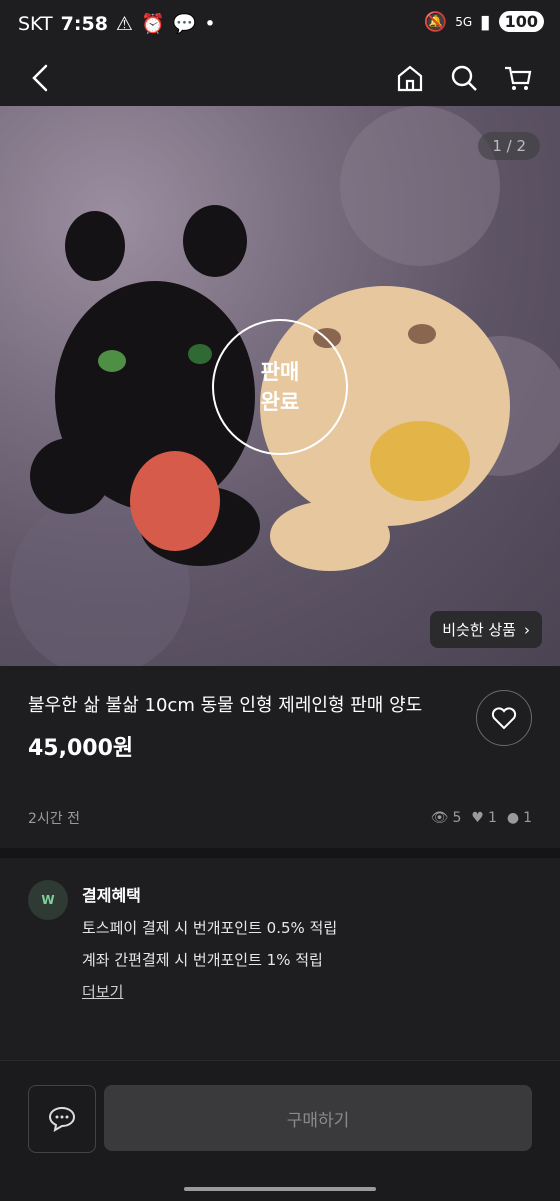 The width and height of the screenshot is (560, 1201). What do you see at coordinates (509, 146) in the screenshot?
I see `photo-counter: 1 / 2` at bounding box center [509, 146].